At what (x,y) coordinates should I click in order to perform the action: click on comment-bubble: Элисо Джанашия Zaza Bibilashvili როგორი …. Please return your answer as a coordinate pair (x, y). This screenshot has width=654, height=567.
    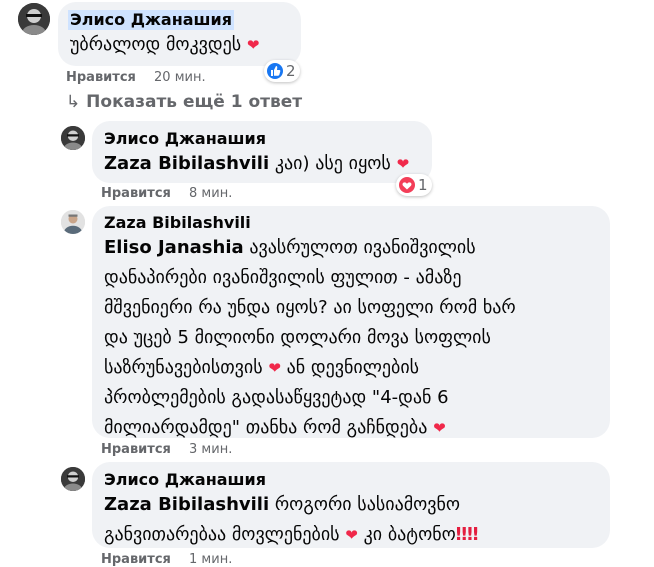
    Looking at the image, I should click on (351, 505).